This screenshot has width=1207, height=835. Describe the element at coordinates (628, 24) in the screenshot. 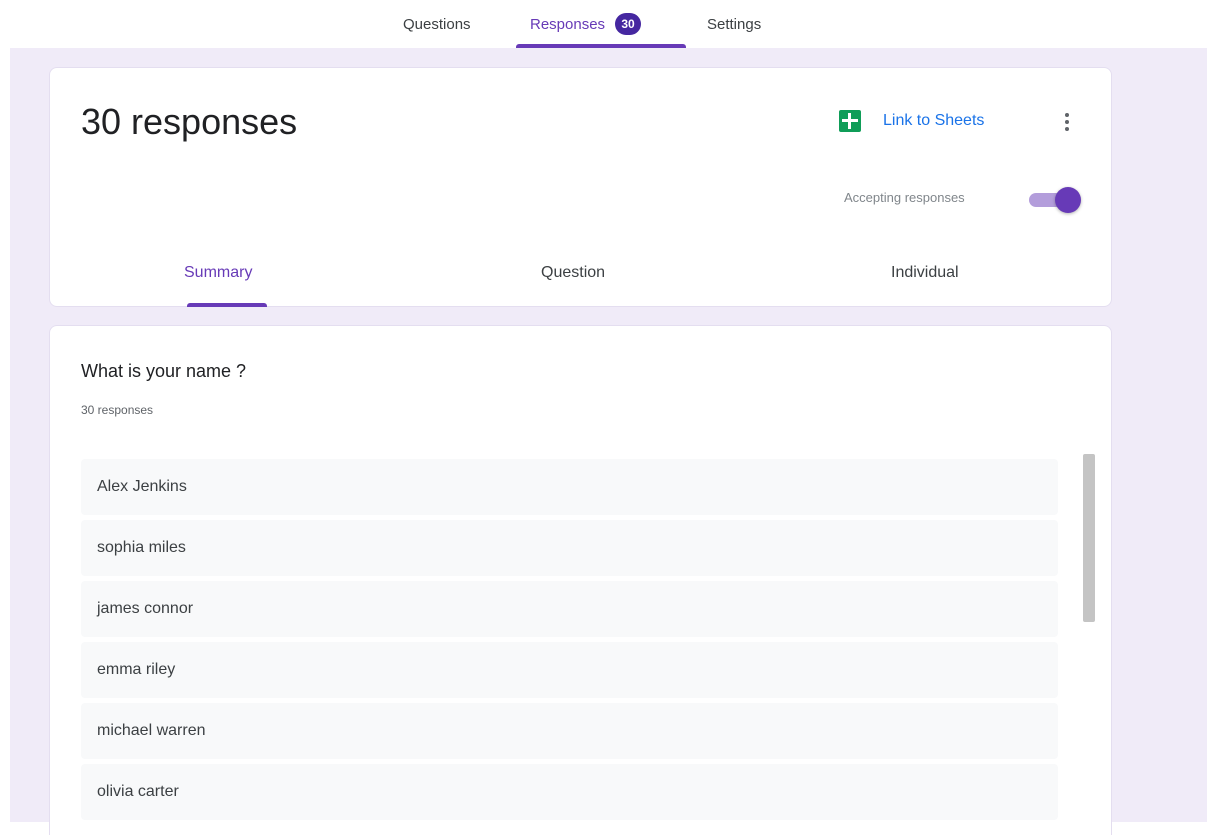

I see `responses-count-badge: 30` at that location.